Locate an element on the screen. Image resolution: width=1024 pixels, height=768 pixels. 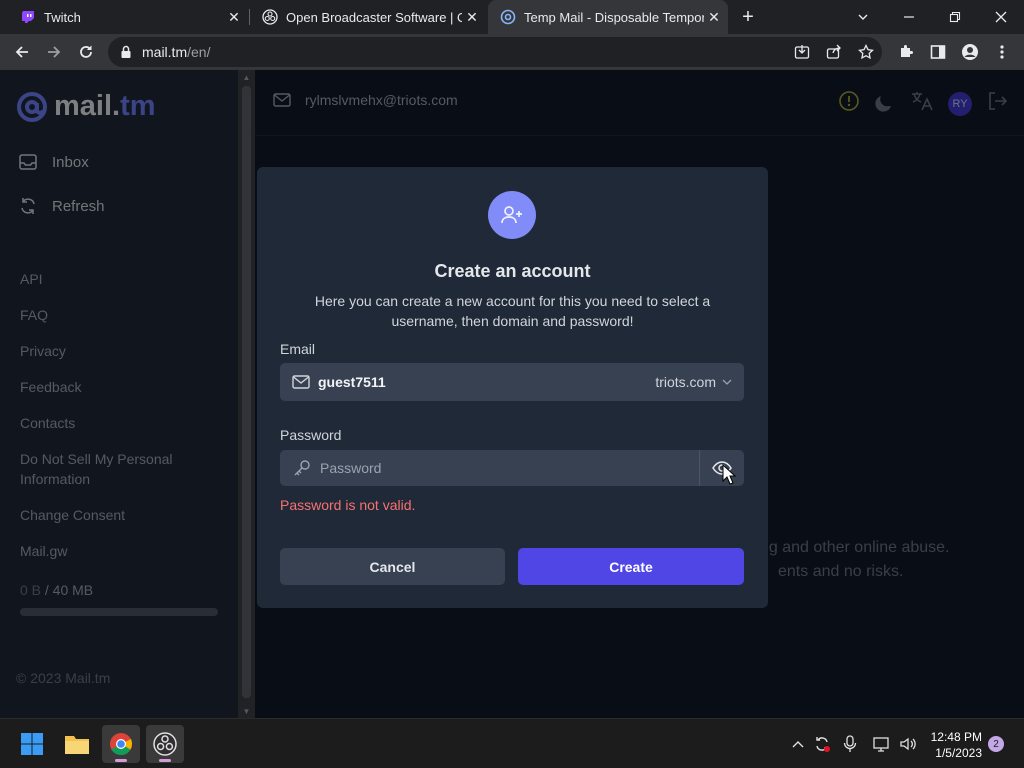
forward-button is located at coordinates (54, 52).